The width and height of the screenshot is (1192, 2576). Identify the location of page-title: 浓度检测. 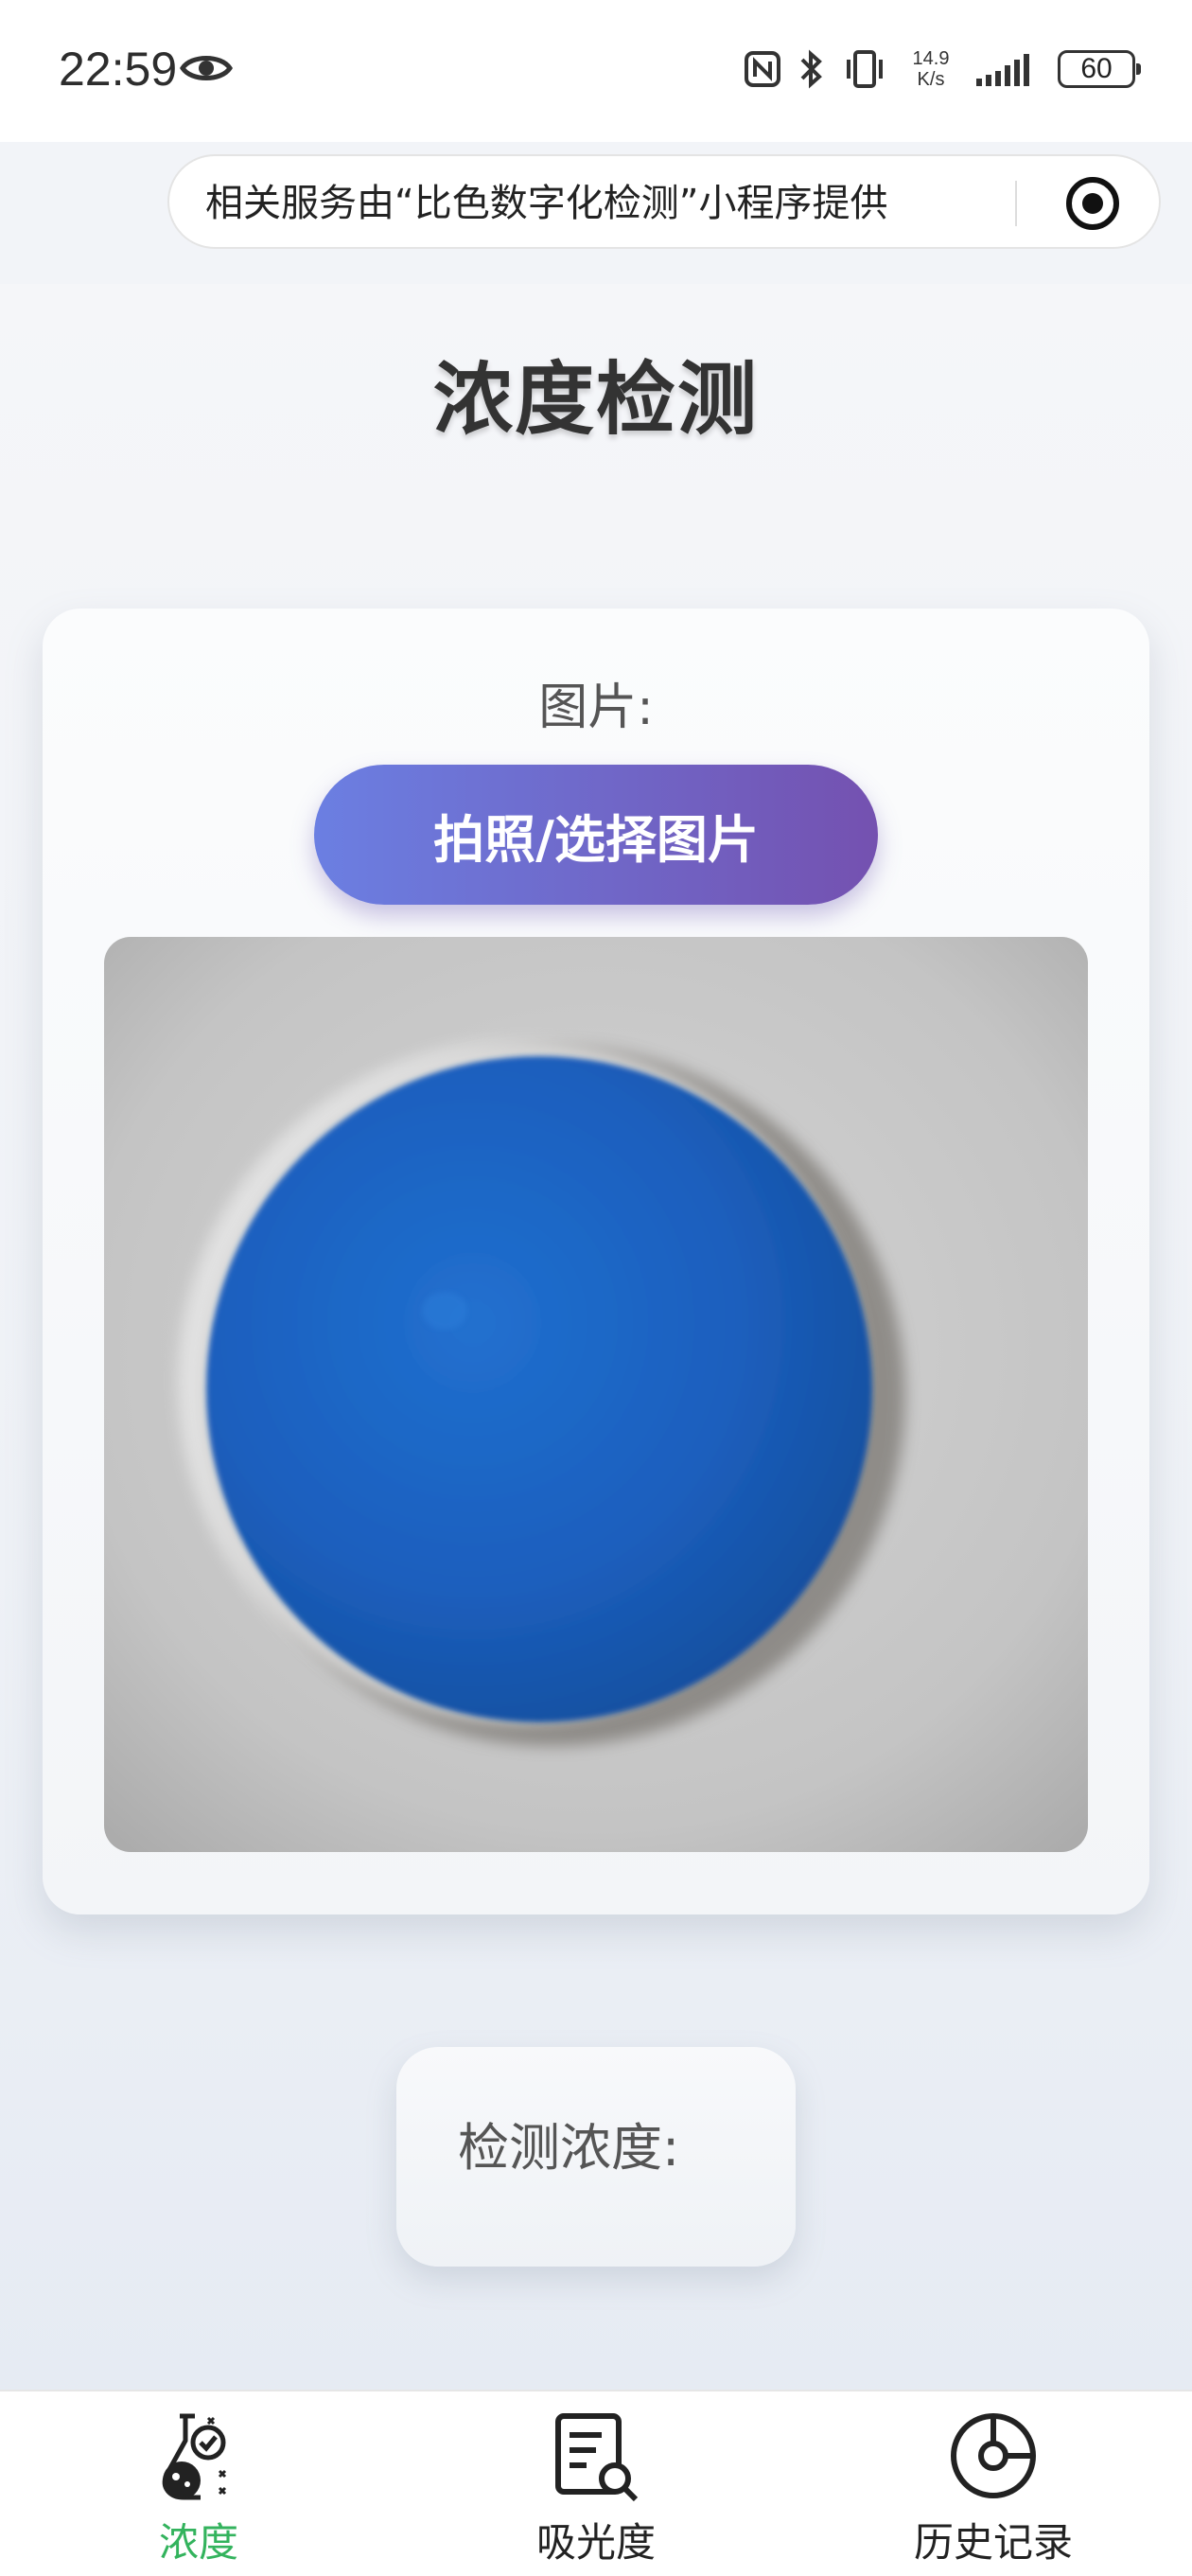
(595, 399).